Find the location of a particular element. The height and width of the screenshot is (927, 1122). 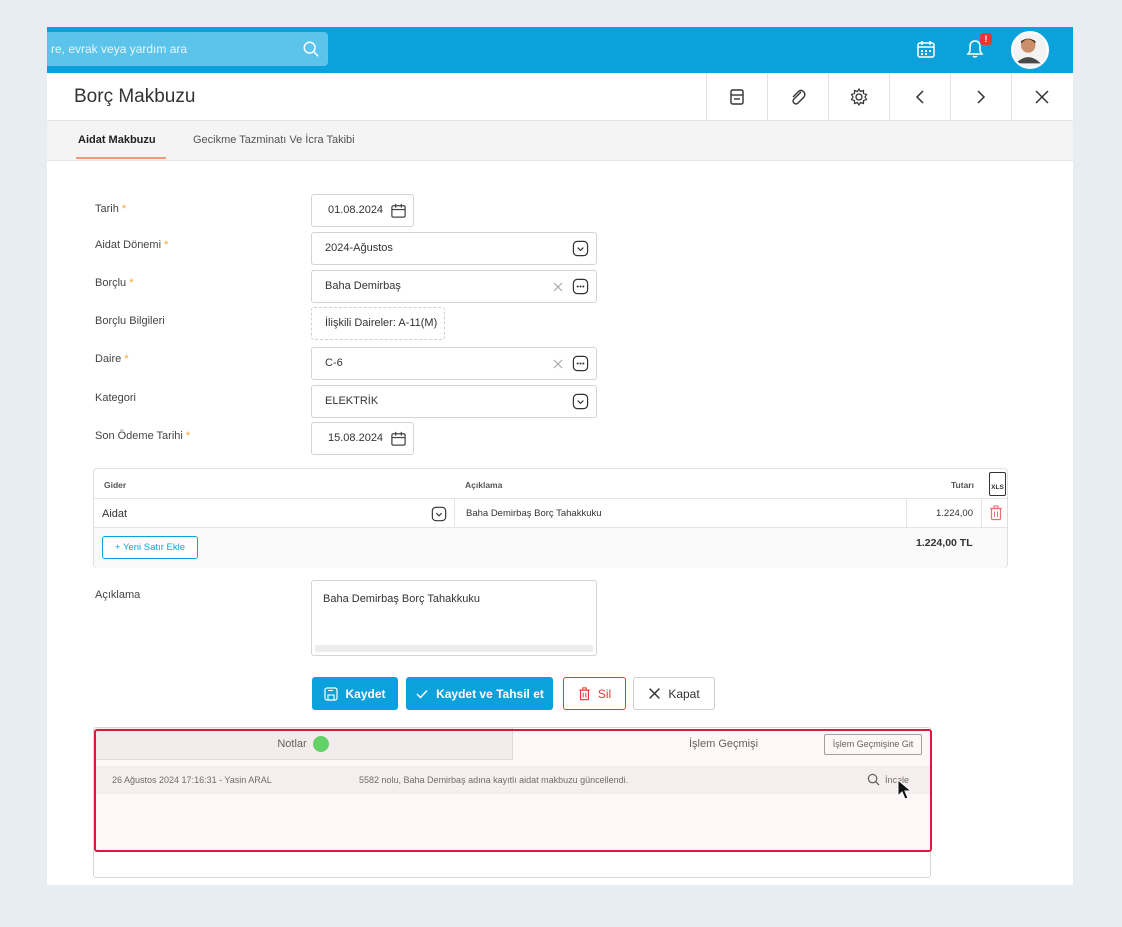

delete-button: Sil is located at coordinates (594, 693).